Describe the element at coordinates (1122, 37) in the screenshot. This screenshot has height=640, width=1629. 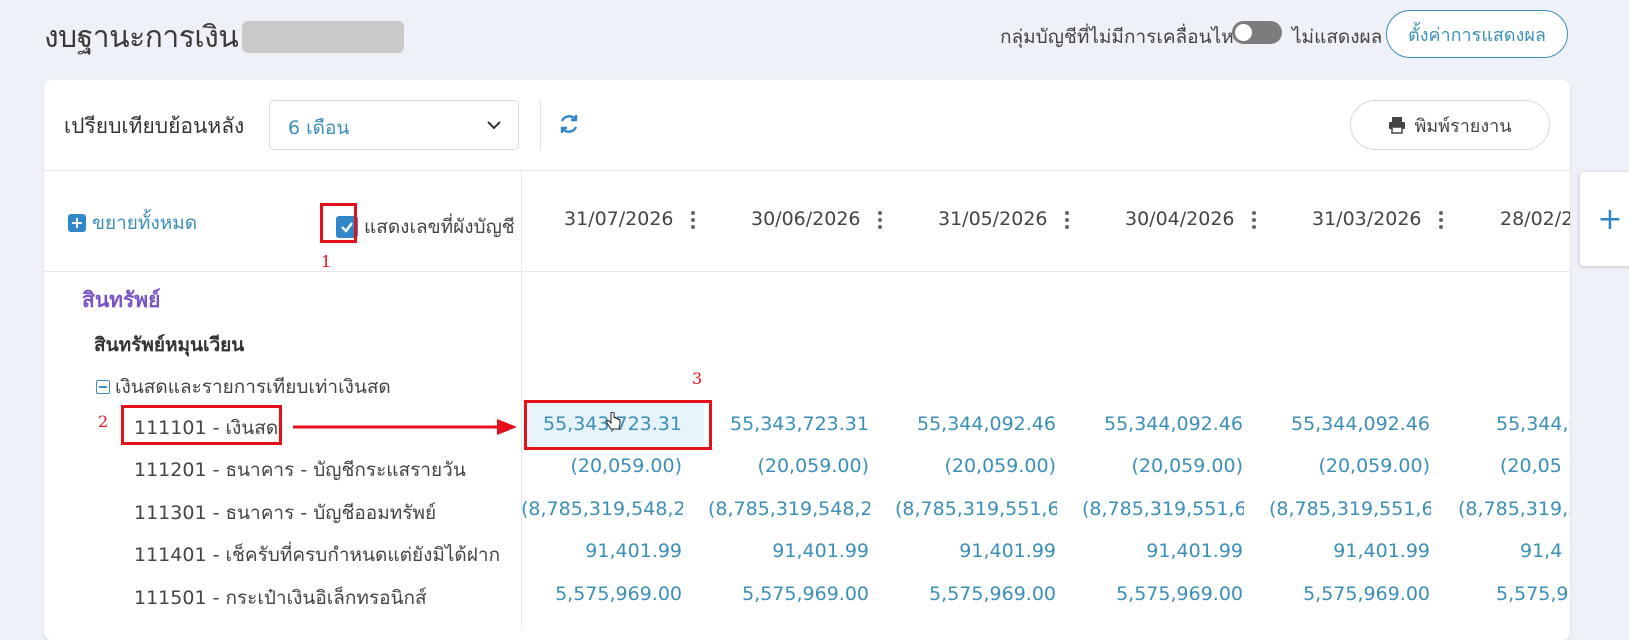
I see `inactive-accounts-label: กลุ่มบัญชีที่ไม่มีการเคลื่อนไหว` at that location.